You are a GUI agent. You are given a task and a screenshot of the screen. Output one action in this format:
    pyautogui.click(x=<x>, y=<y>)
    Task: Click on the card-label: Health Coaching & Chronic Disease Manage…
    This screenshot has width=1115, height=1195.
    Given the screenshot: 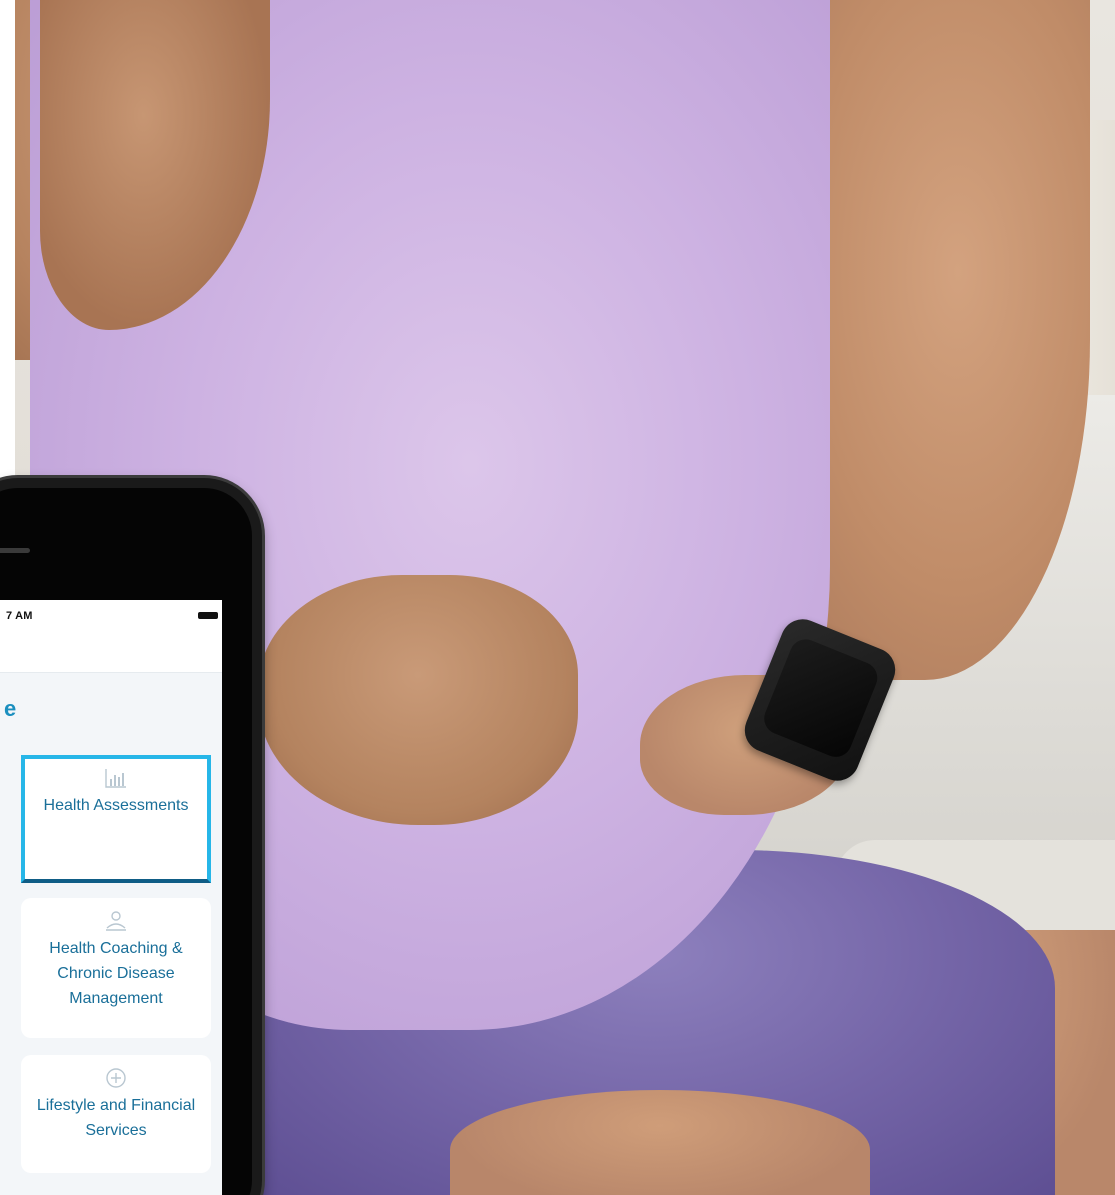 What is the action you would take?
    pyautogui.click(x=116, y=973)
    